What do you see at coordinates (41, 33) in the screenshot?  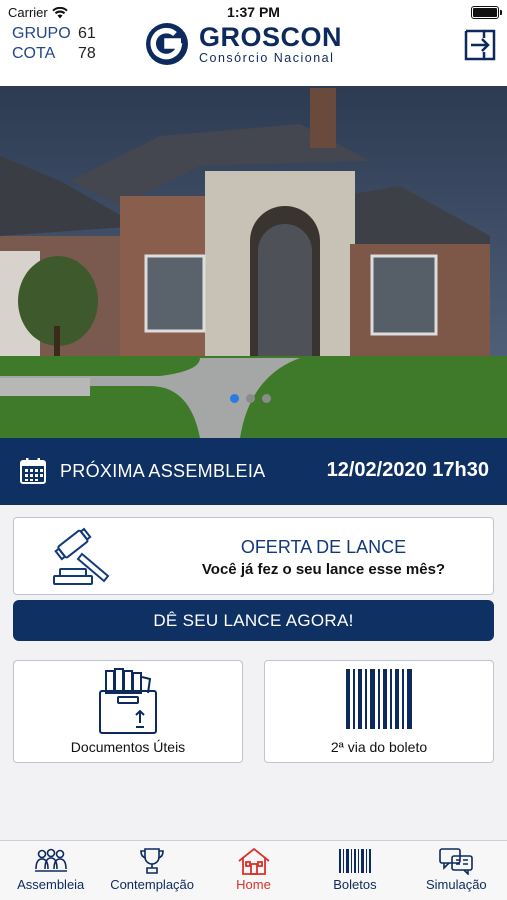 I see `group-label: GRUPO` at bounding box center [41, 33].